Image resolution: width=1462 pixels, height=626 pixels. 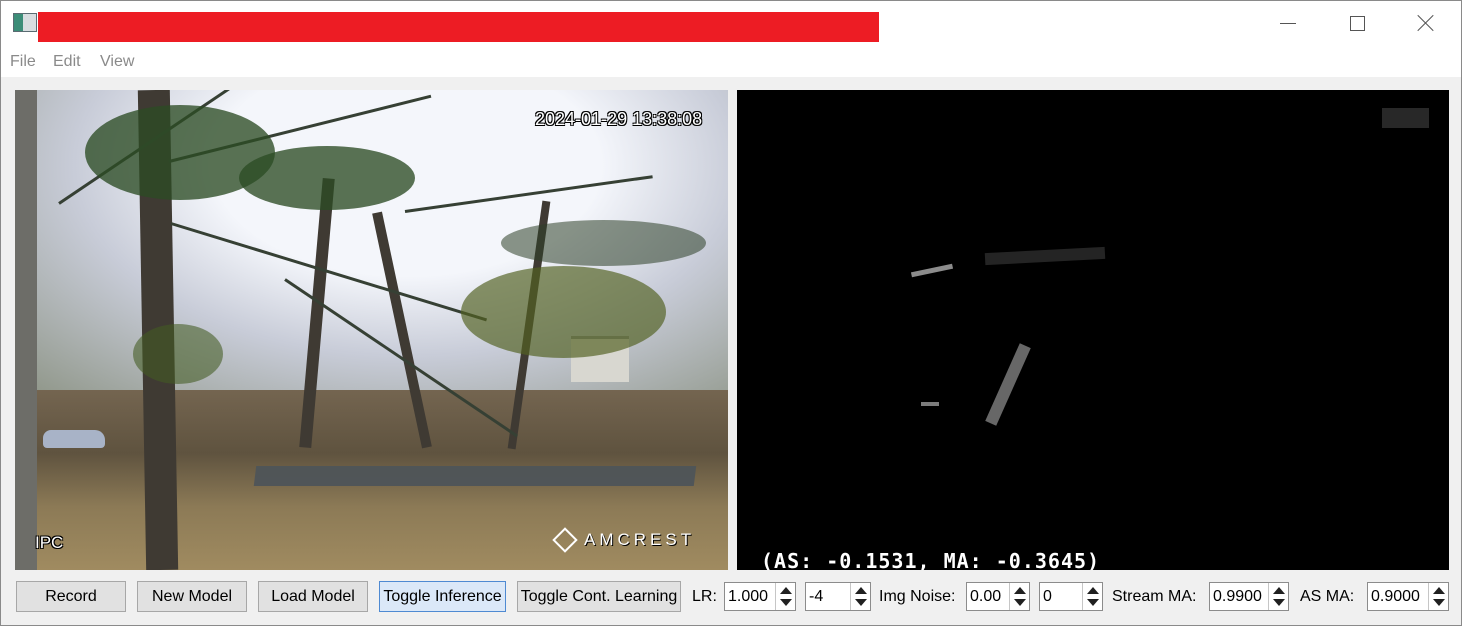 I want to click on lr-exponent-spinbox, so click(x=838, y=596).